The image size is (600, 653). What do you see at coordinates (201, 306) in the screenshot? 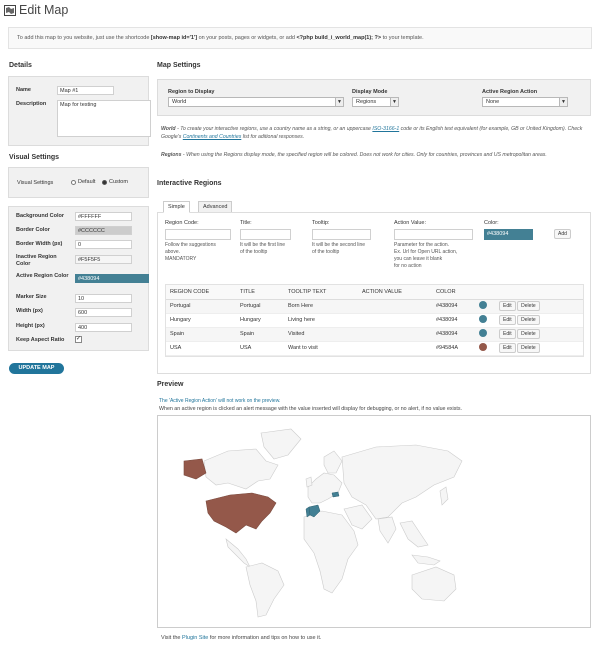
I see `cell-code: Portugal` at bounding box center [201, 306].